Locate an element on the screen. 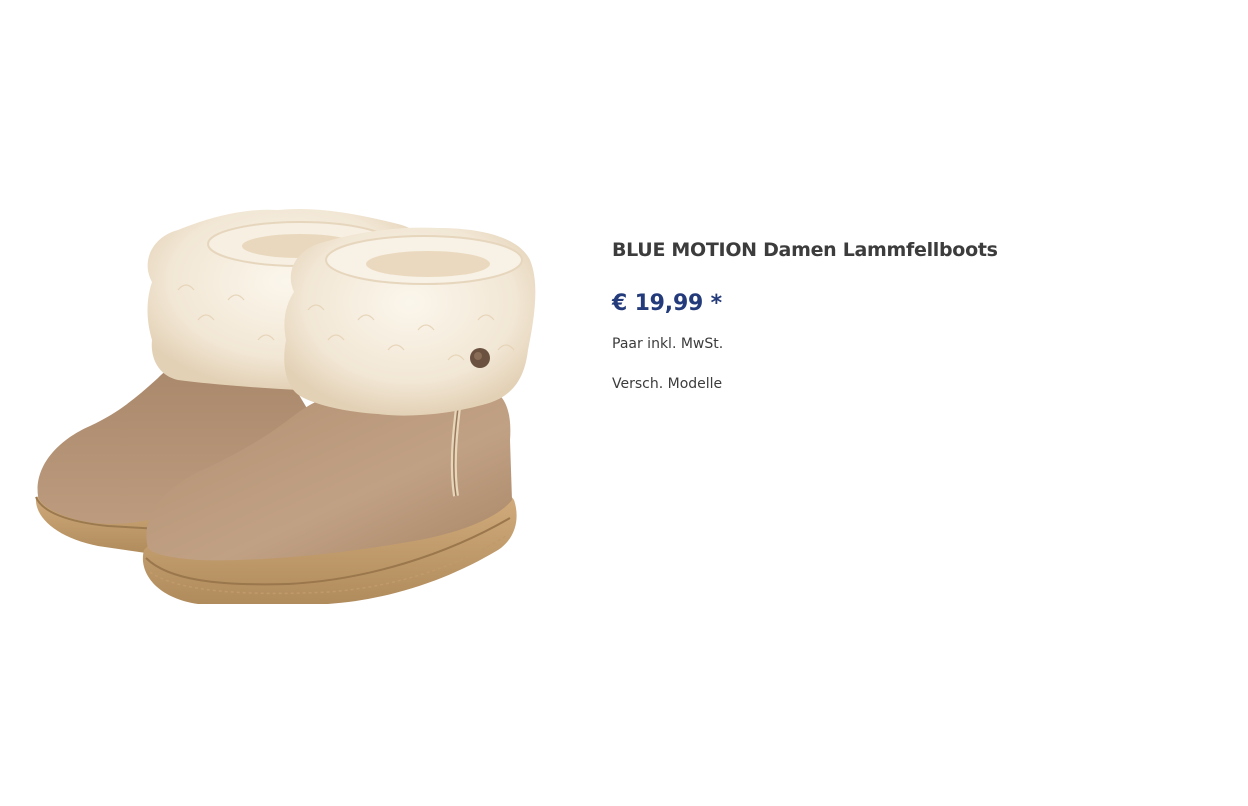 This screenshot has height=806, width=1248. price-unit-note: Paar inkl. MwSt. is located at coordinates (668, 344).